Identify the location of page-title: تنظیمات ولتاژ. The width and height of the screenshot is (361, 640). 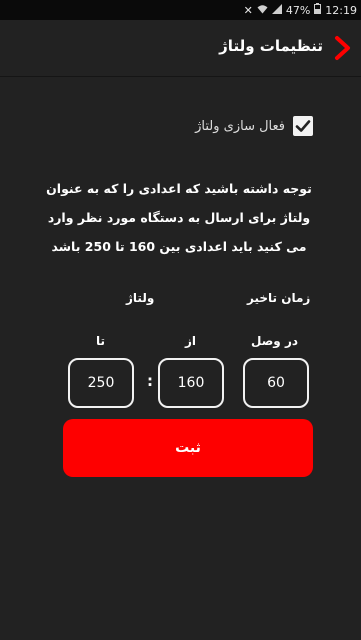
(271, 46).